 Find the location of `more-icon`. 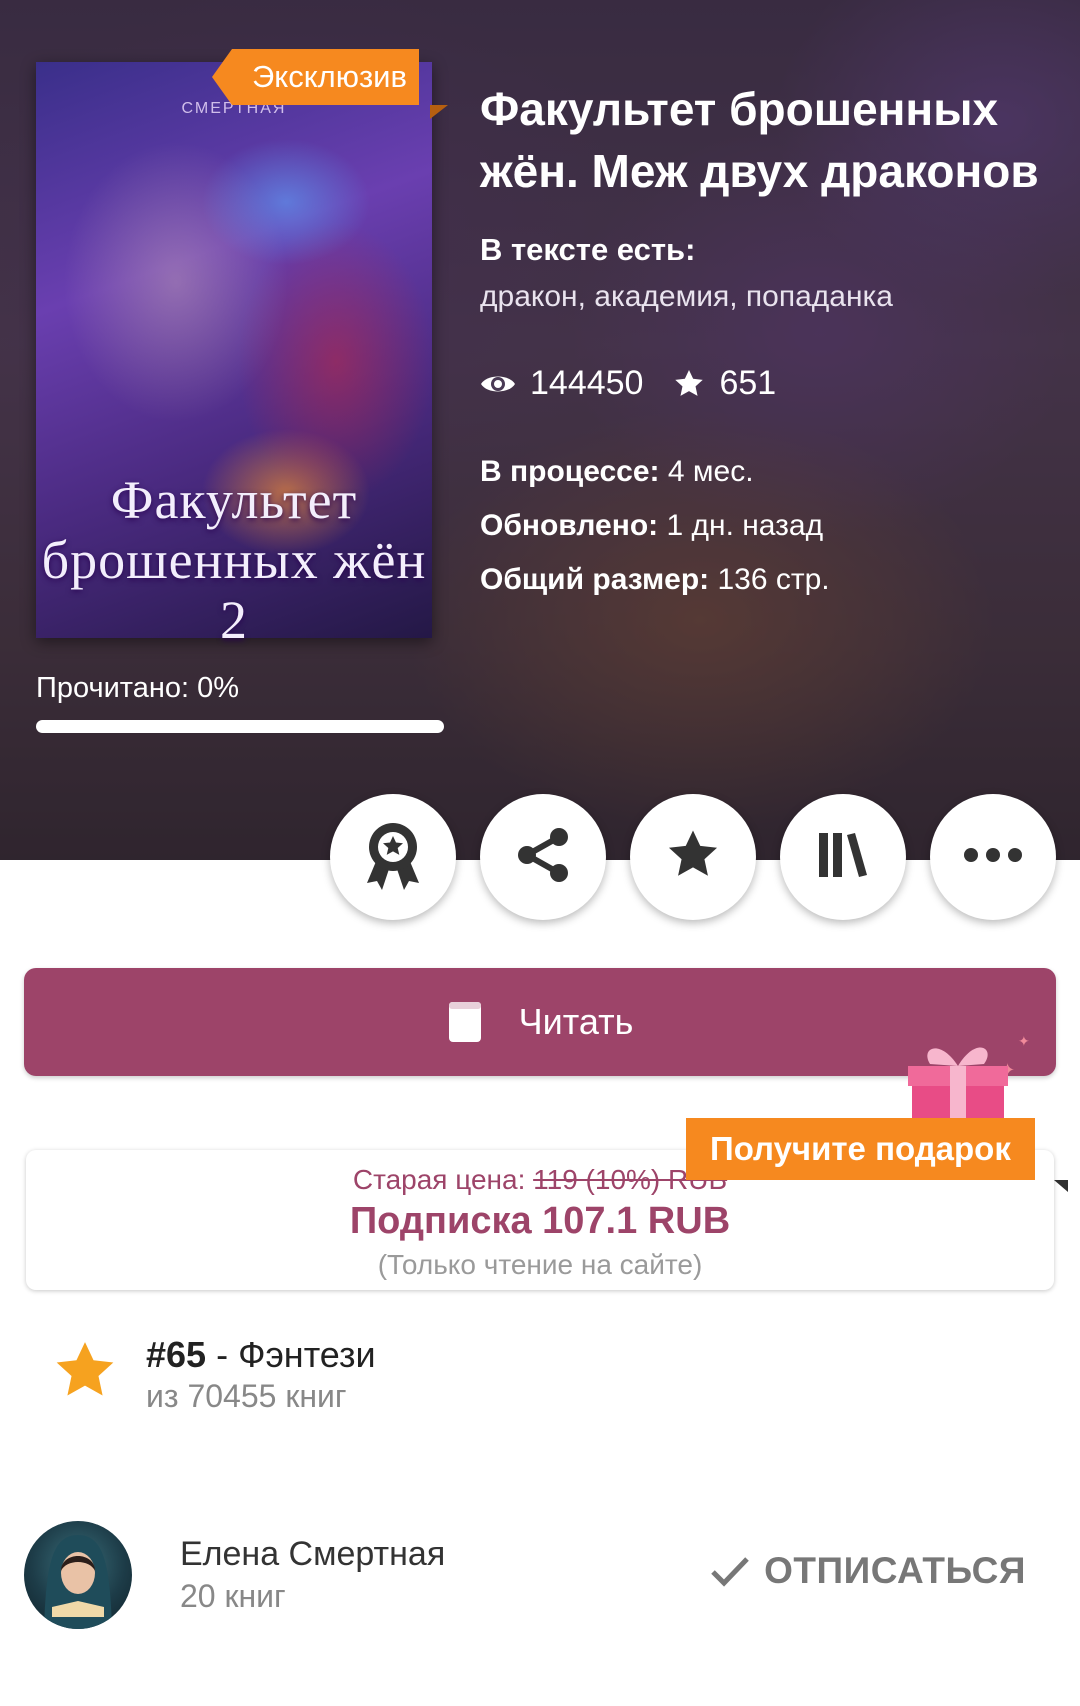

more-icon is located at coordinates (993, 857).